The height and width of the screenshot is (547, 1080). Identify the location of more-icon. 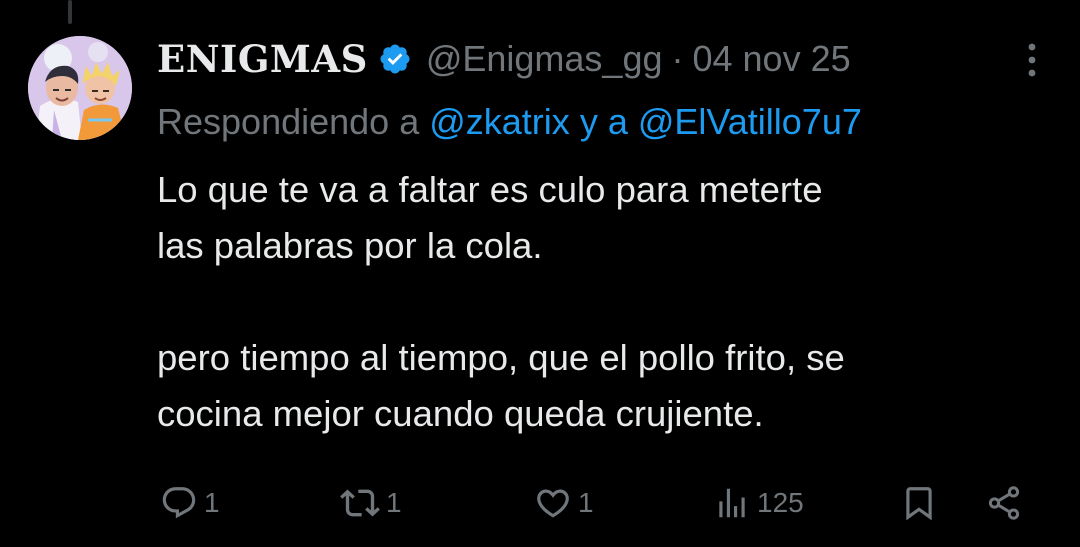
(1032, 60).